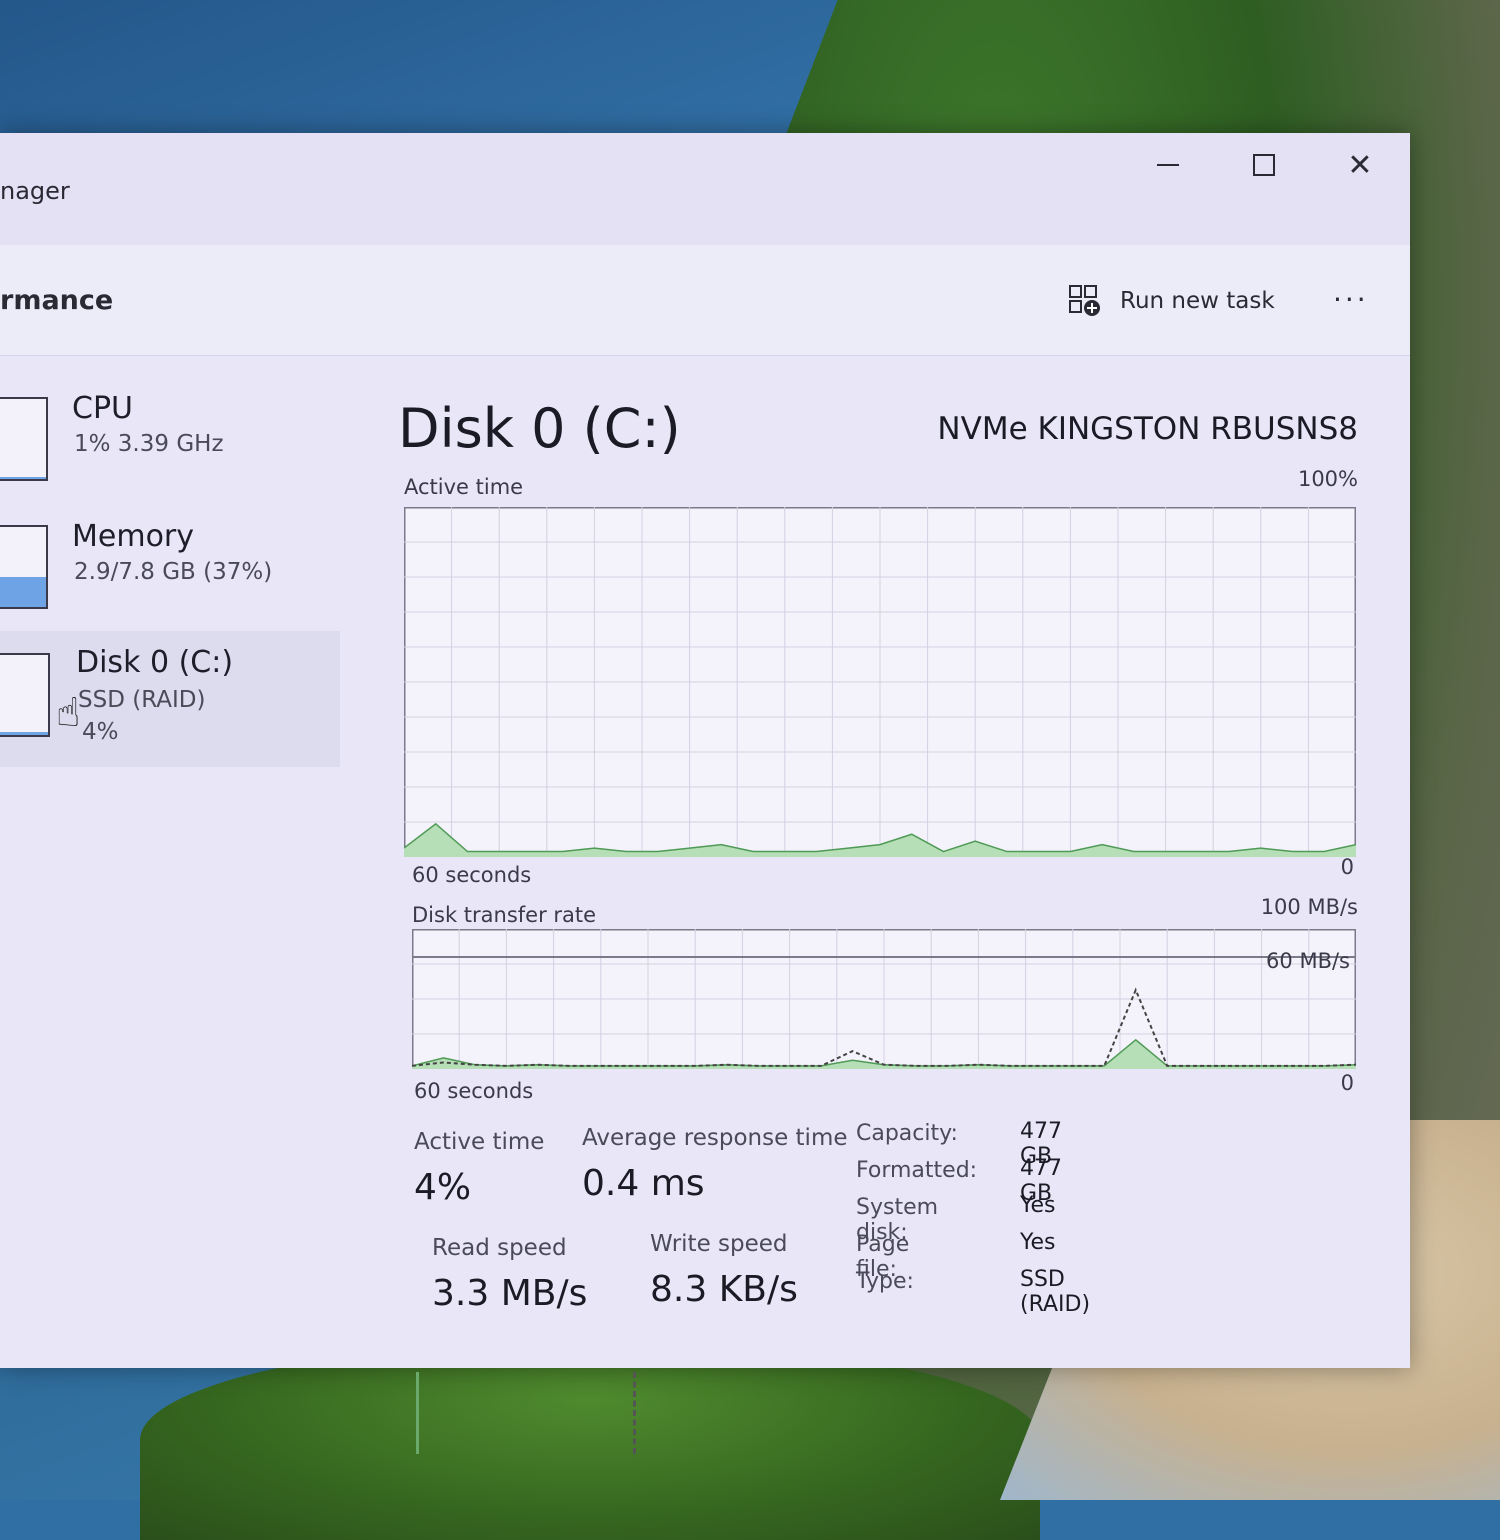 This screenshot has height=1540, width=1500. What do you see at coordinates (173, 572) in the screenshot?
I see `sidebar-item-subtitle: 2.9/7.8 GB (37%)` at bounding box center [173, 572].